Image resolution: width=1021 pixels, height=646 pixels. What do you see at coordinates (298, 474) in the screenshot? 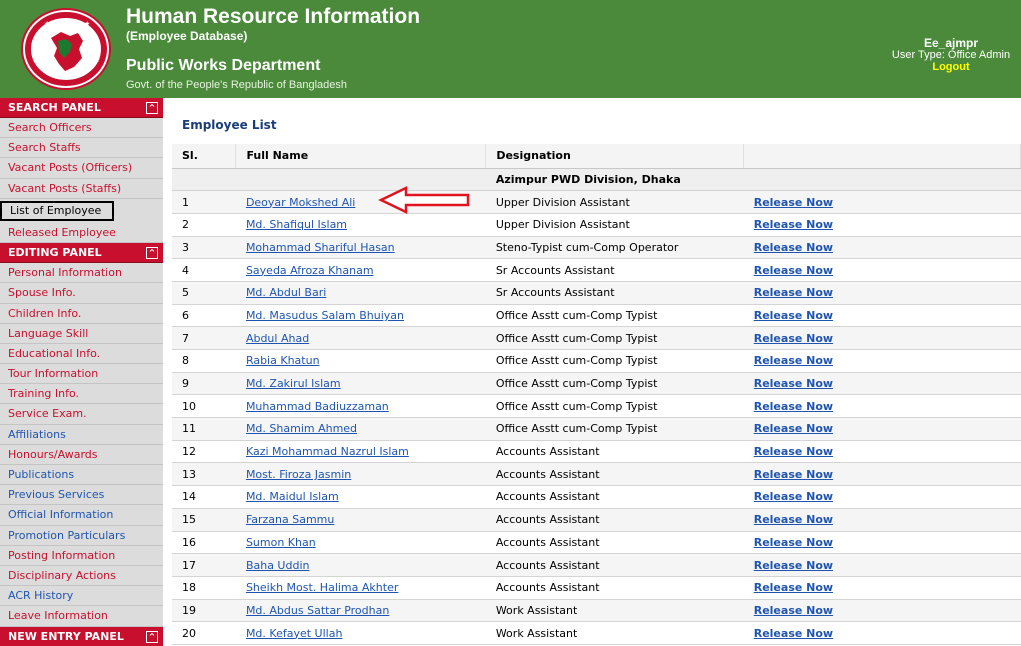
I see `employee-name-link: Most. Firoza Jasmin` at bounding box center [298, 474].